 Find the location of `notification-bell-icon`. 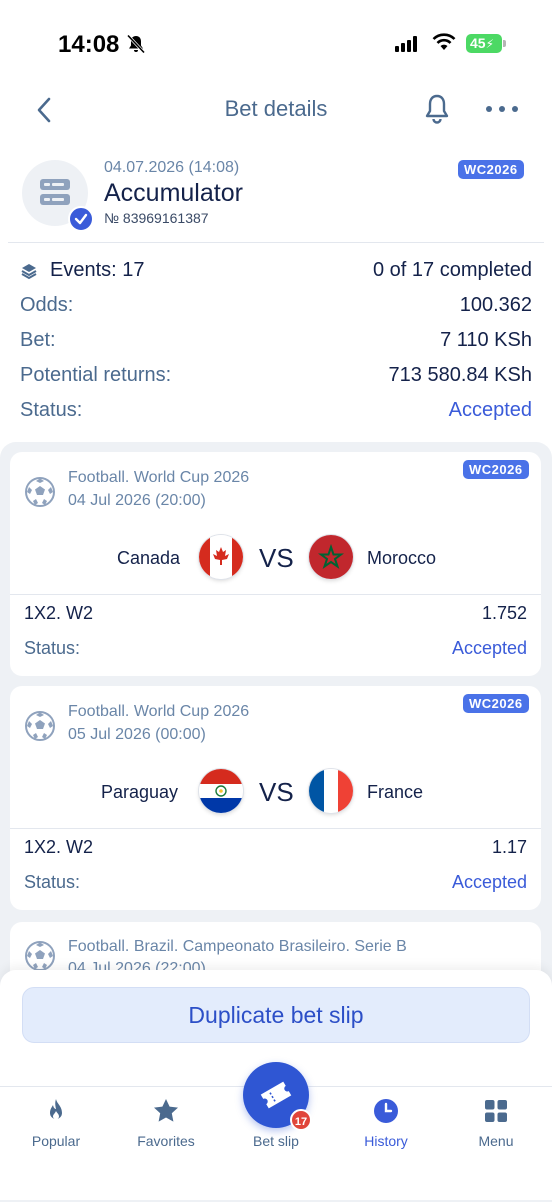

notification-bell-icon is located at coordinates (437, 109).